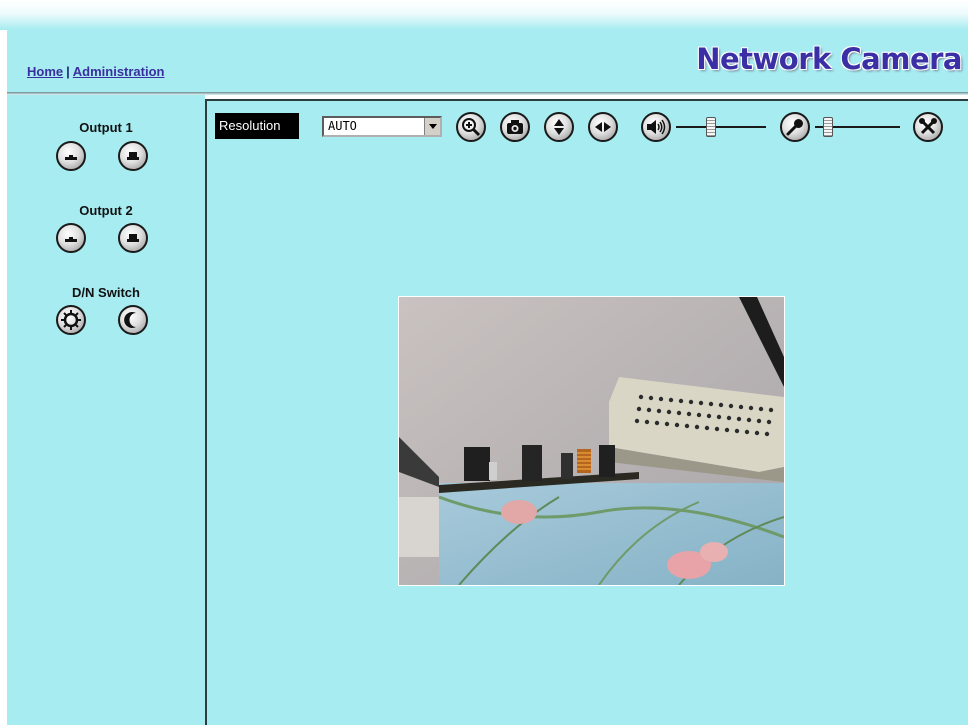 The height and width of the screenshot is (725, 968). I want to click on main-left-border, so click(206, 412).